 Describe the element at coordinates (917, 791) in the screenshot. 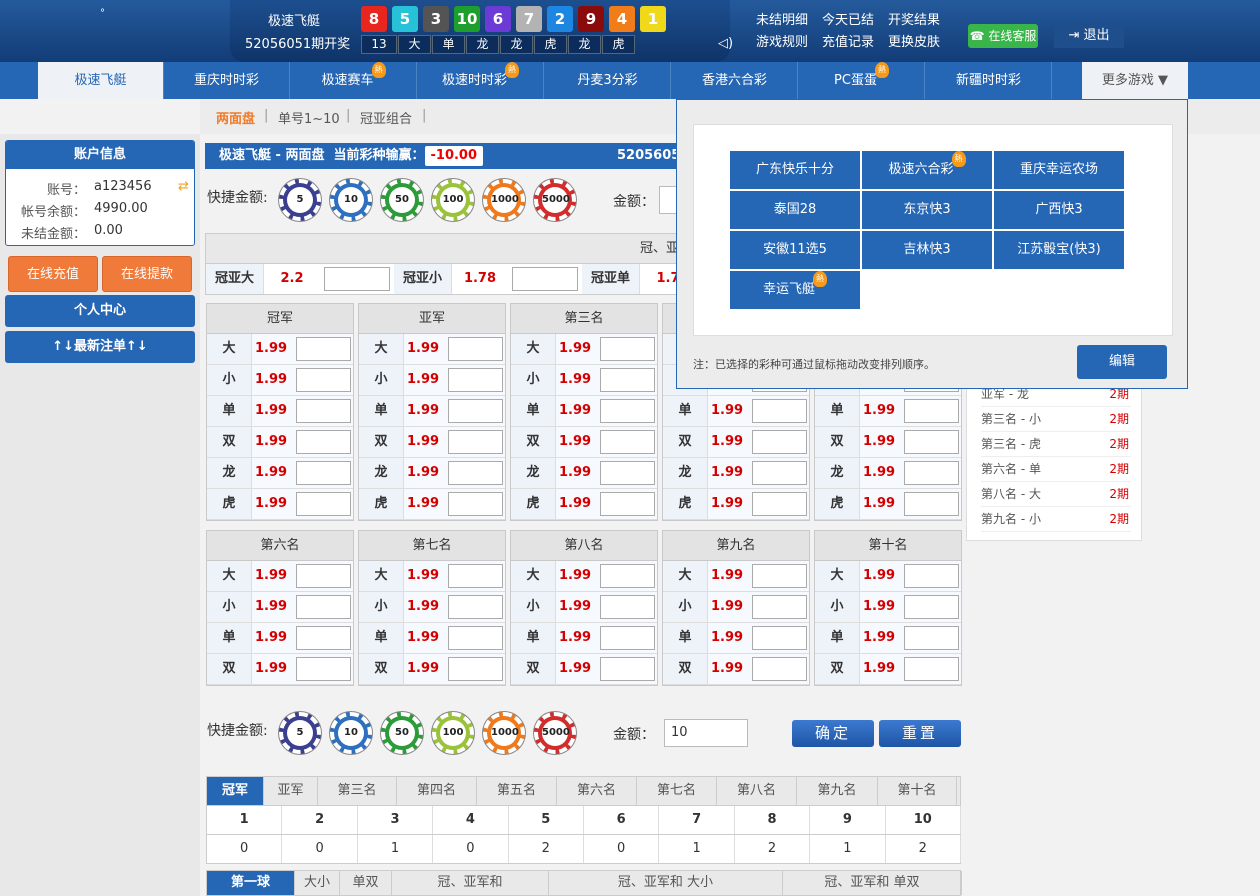

I see `stats-tab: 第十名` at that location.